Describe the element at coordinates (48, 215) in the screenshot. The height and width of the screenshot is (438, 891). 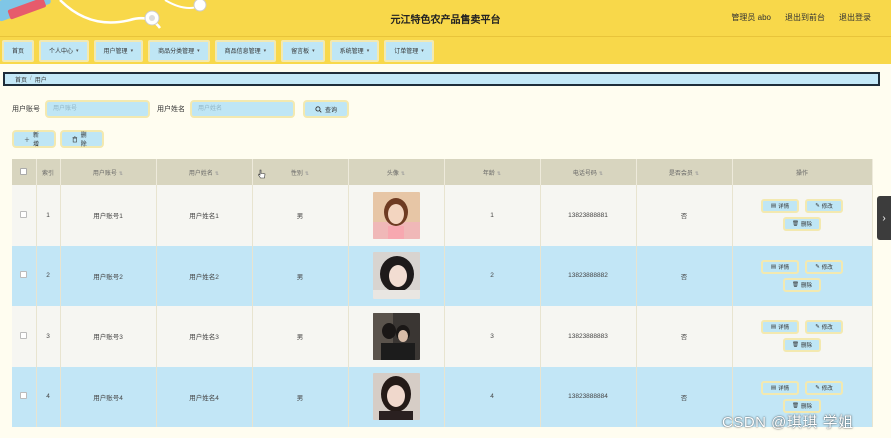
I see `index-cell: 1` at that location.